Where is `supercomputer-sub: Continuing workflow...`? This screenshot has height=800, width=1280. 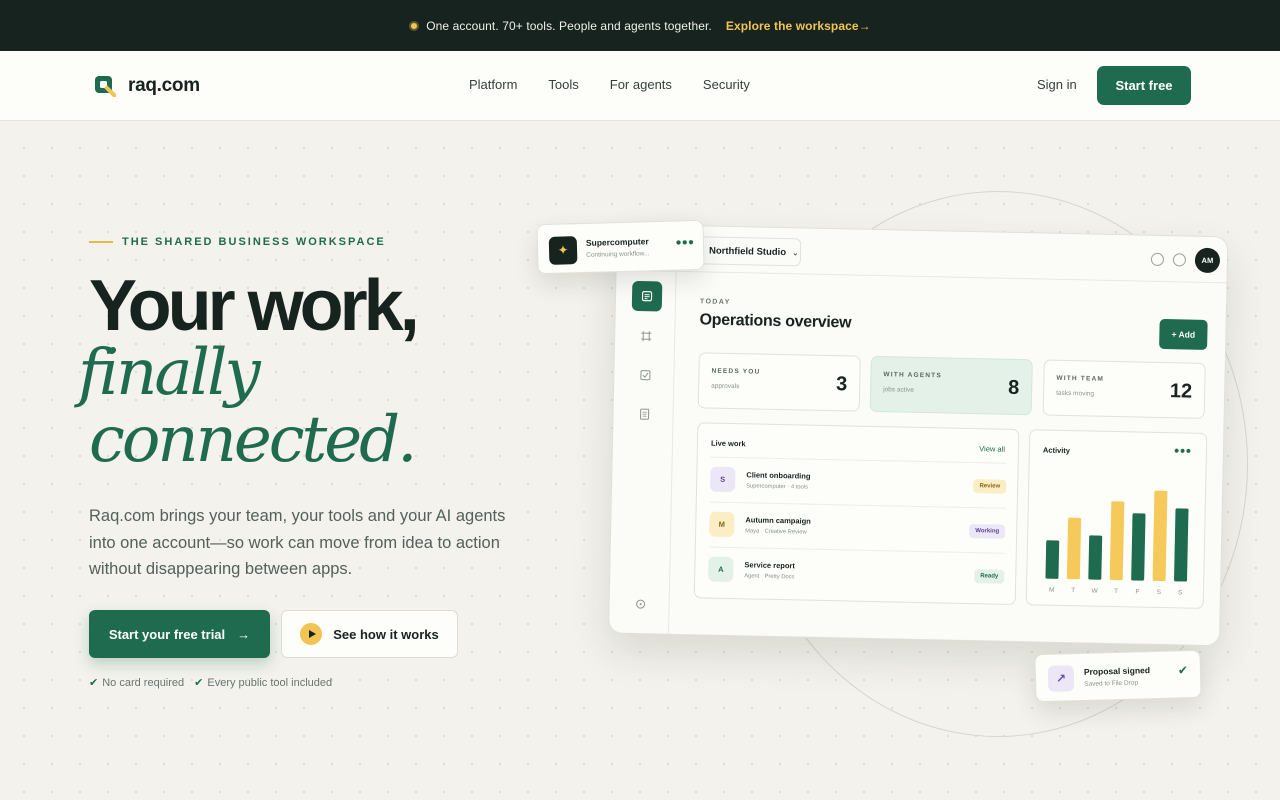
supercomputer-sub: Continuing workflow... is located at coordinates (618, 254).